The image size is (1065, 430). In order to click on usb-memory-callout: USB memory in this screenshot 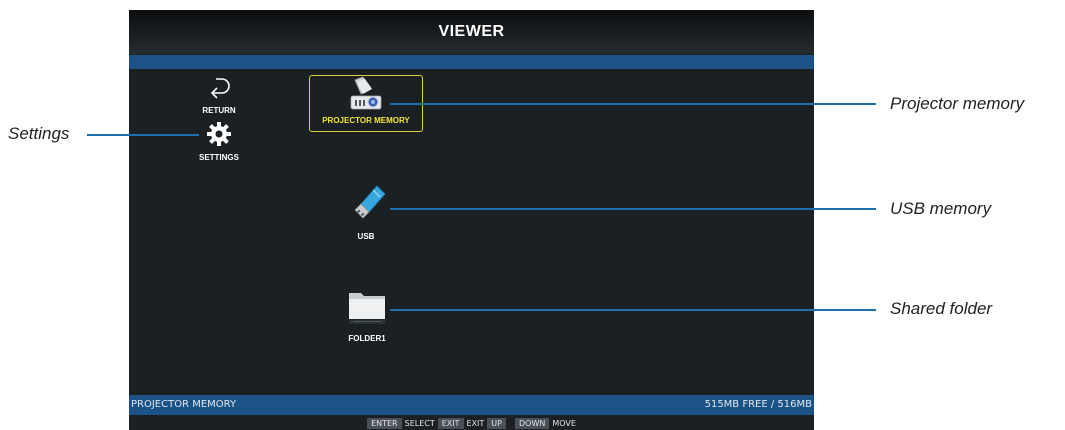, I will do `click(941, 208)`.